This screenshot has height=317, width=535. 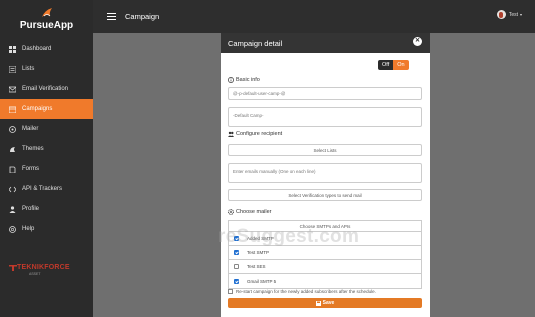 What do you see at coordinates (260, 238) in the screenshot?
I see `smtp-name: Added SMTP` at bounding box center [260, 238].